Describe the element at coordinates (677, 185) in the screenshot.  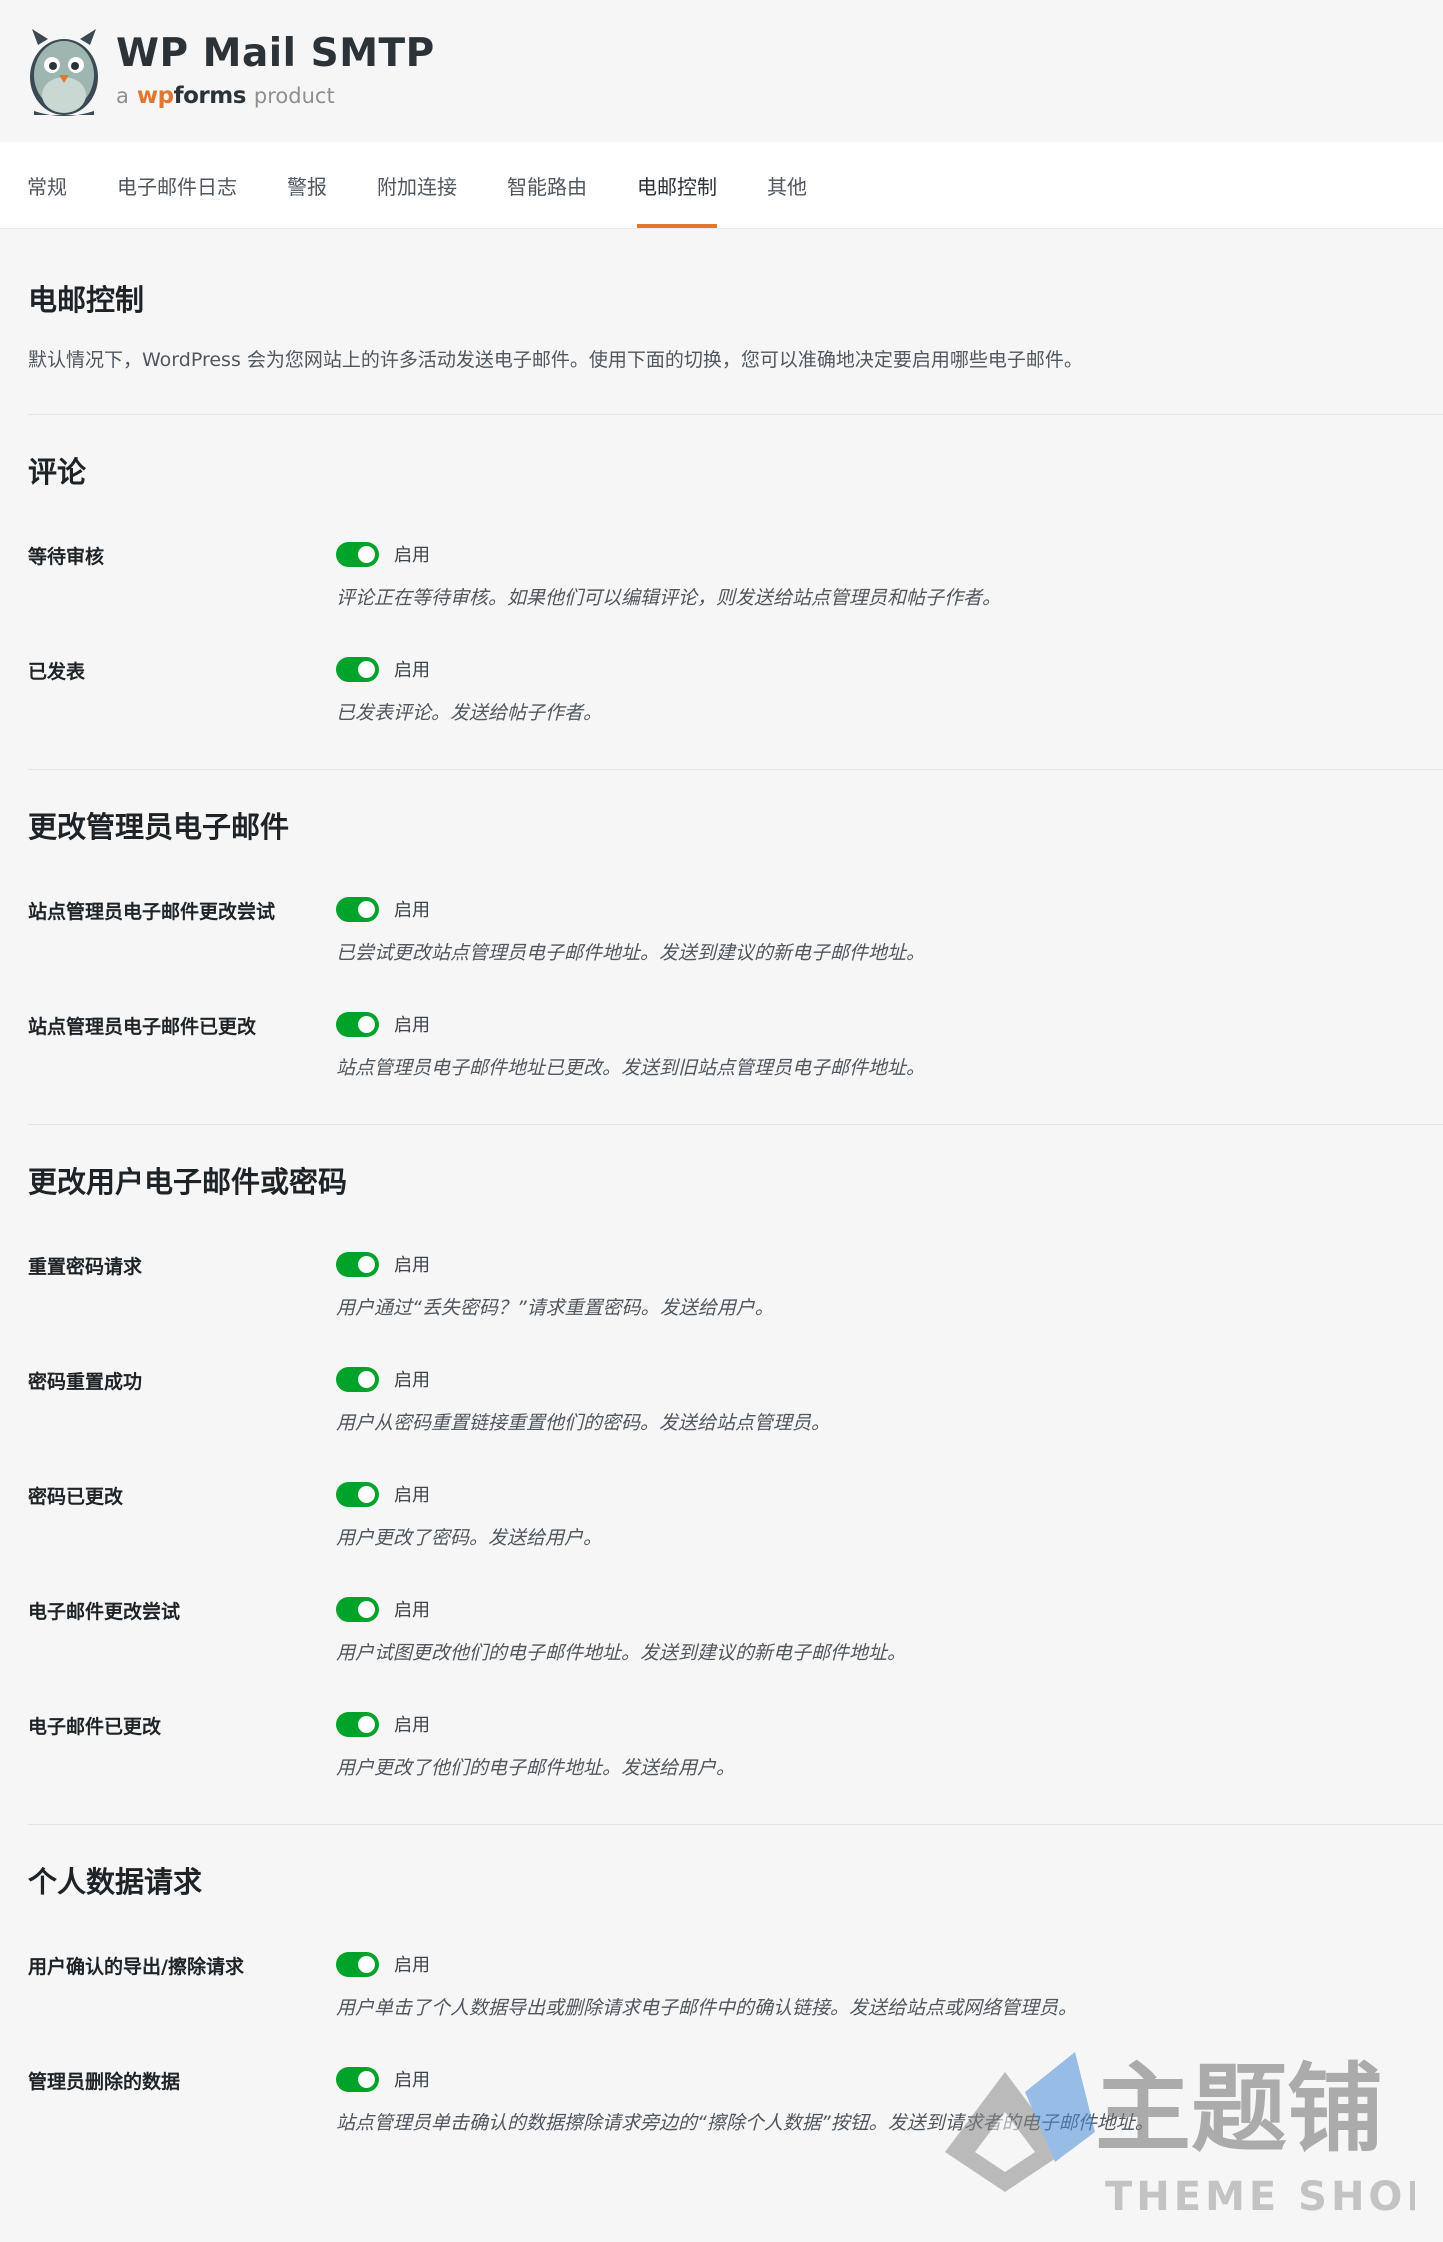
I see `tab-email-controls: 电邮控制` at that location.